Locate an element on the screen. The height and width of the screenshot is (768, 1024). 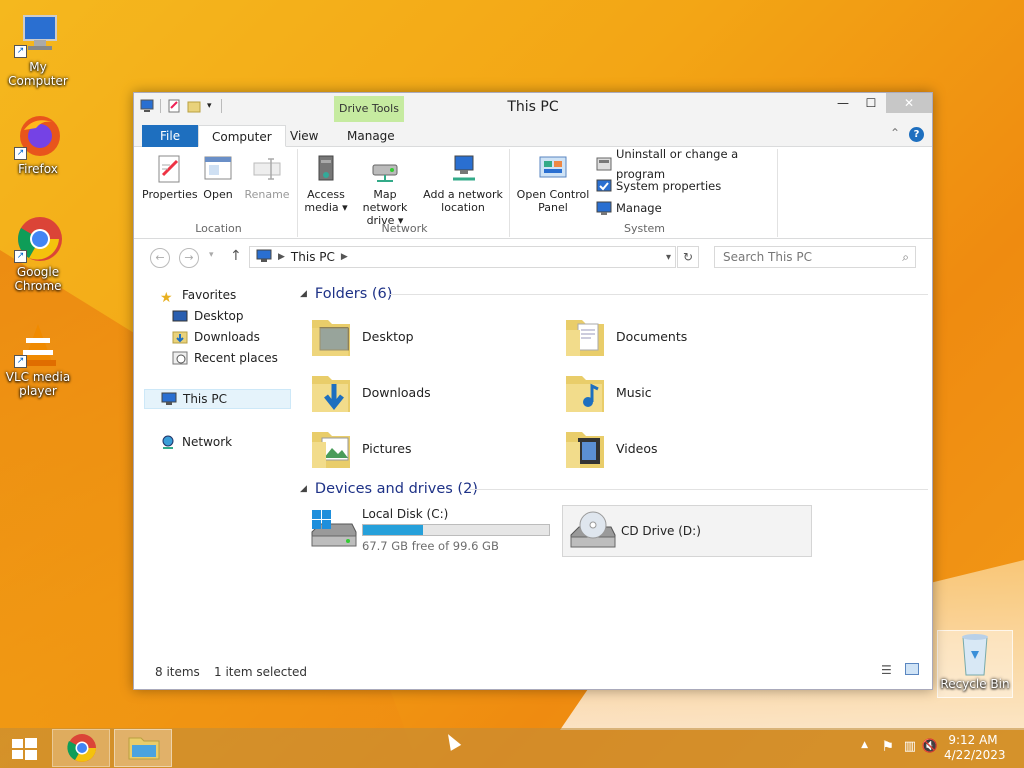
nav-downloads: Downloads is located at coordinates (216, 337).